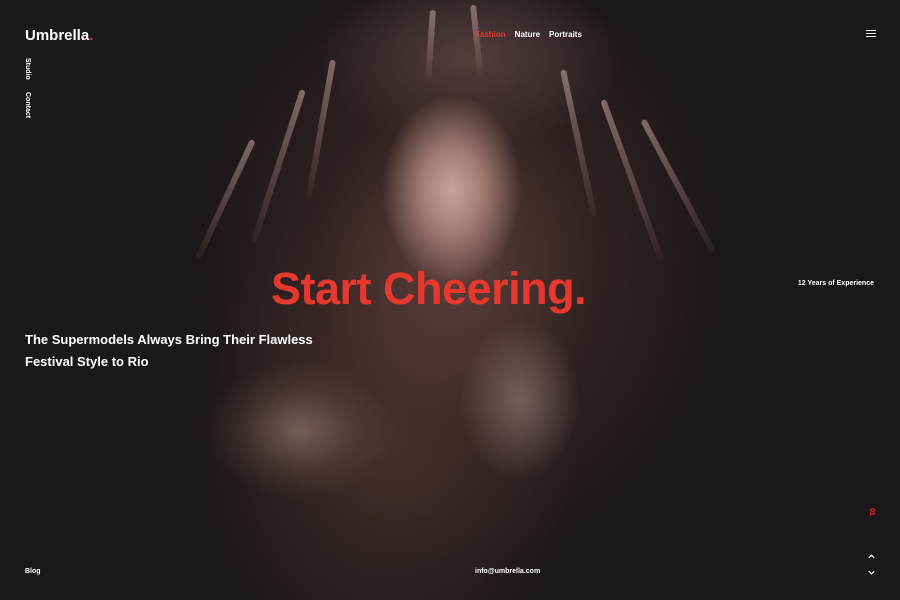 The width and height of the screenshot is (900, 600). What do you see at coordinates (27, 105) in the screenshot?
I see `side-nav-contact: Contact` at bounding box center [27, 105].